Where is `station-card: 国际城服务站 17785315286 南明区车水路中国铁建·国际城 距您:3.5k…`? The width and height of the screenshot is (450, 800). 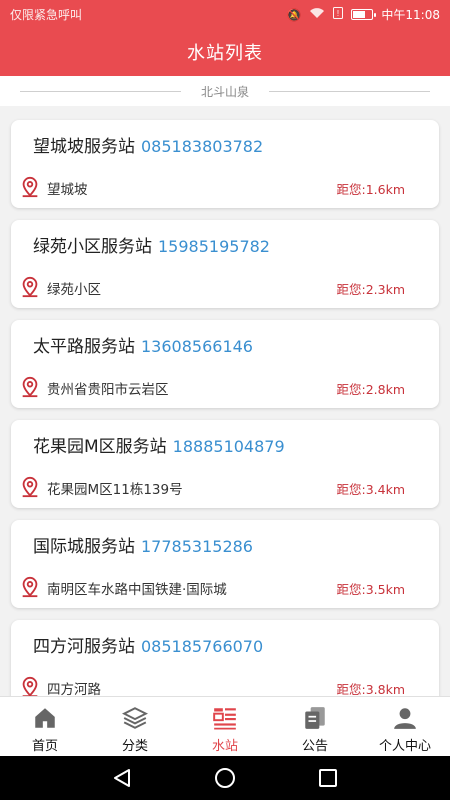 station-card: 国际城服务站 17785315286 南明区车水路中国铁建·国际城 距您:3.5k… is located at coordinates (225, 564).